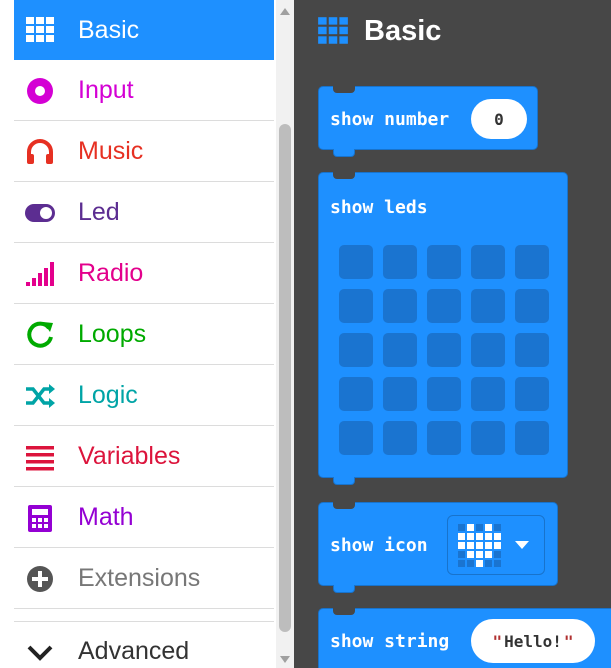 The height and width of the screenshot is (668, 611). What do you see at coordinates (438, 547) in the screenshot?
I see `show-icon-block: show icon` at bounding box center [438, 547].